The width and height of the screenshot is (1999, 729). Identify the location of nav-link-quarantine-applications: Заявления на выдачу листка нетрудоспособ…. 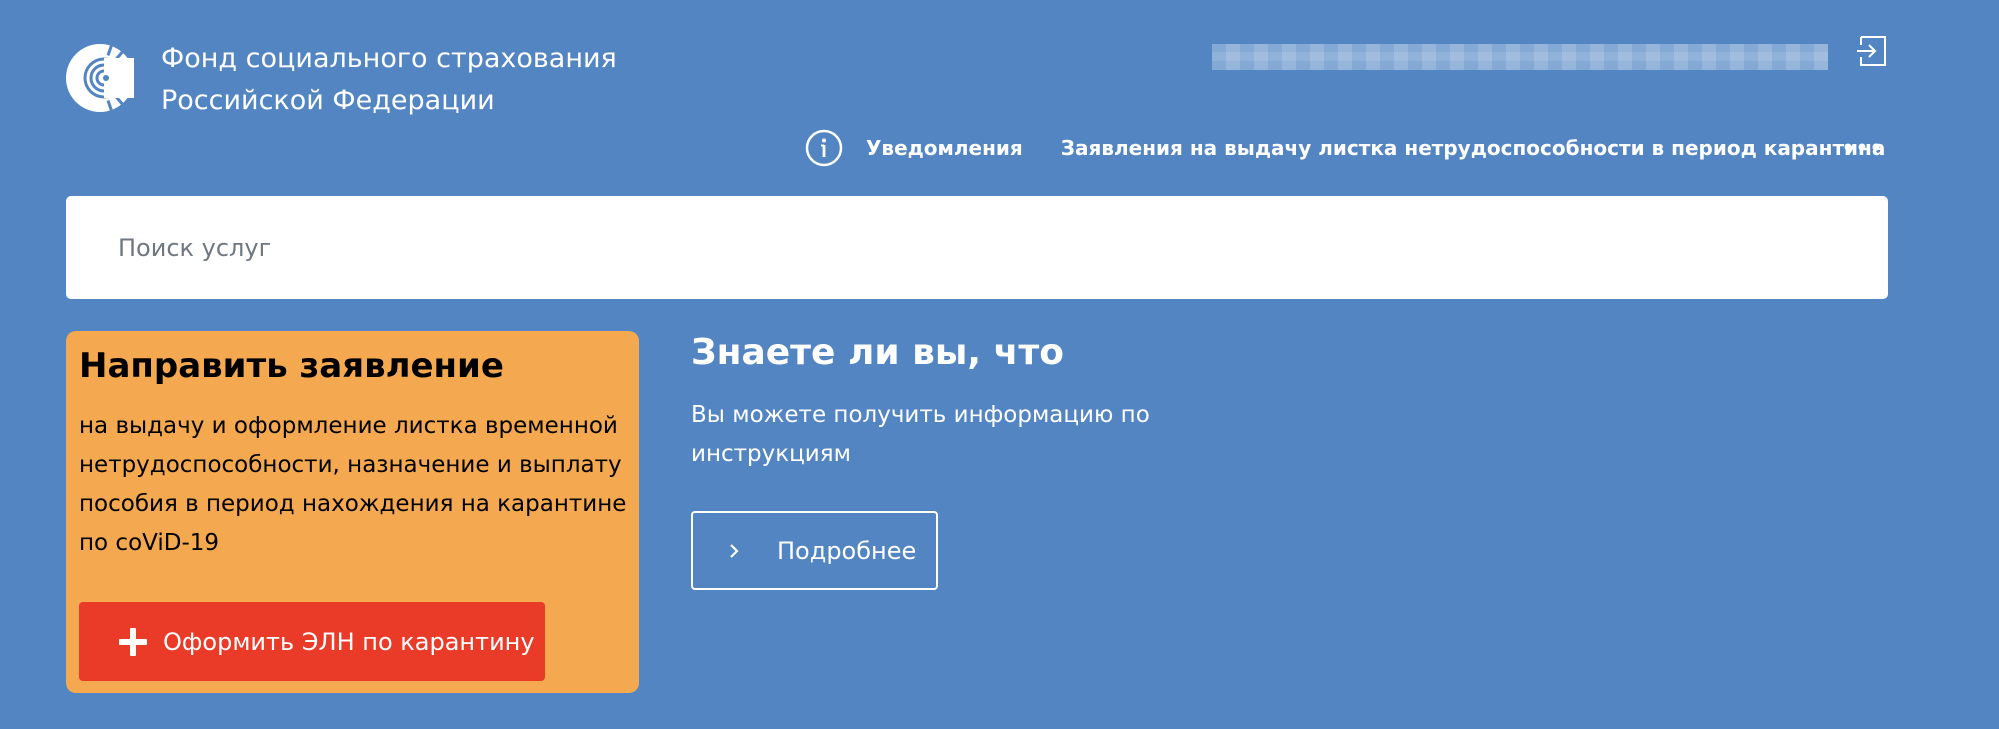
(1473, 148).